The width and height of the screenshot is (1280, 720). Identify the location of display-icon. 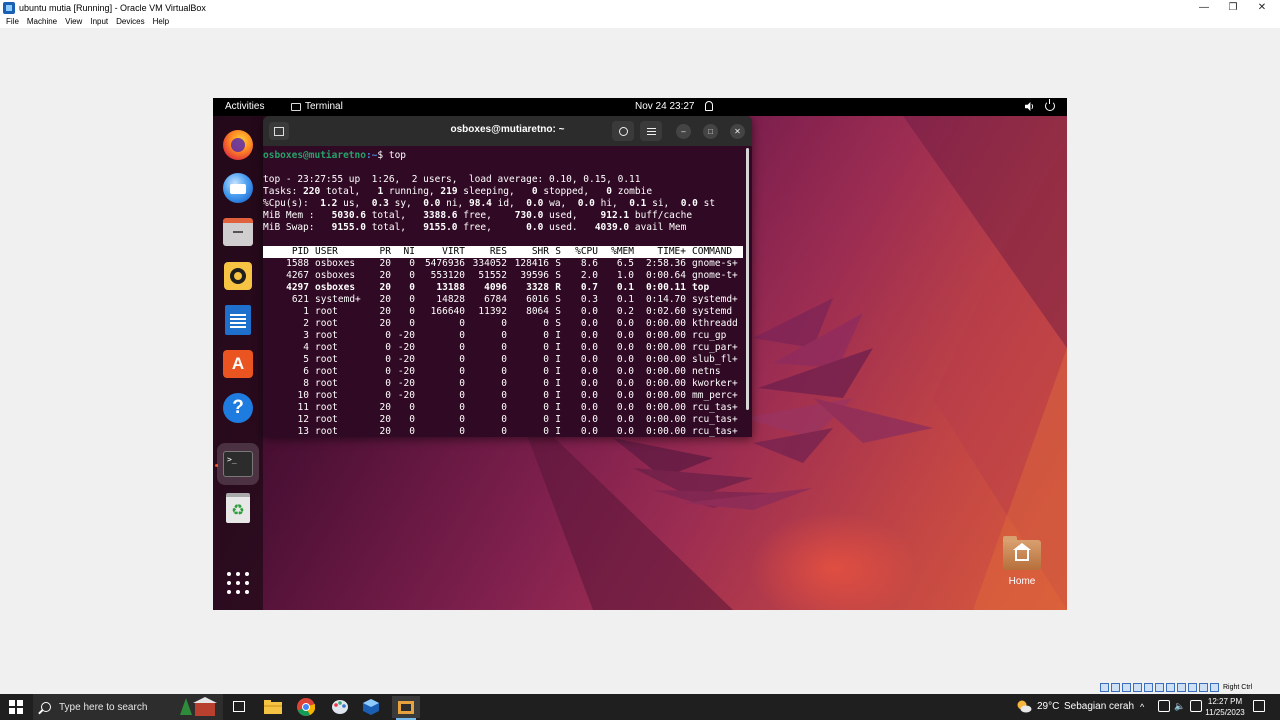
(1170, 687).